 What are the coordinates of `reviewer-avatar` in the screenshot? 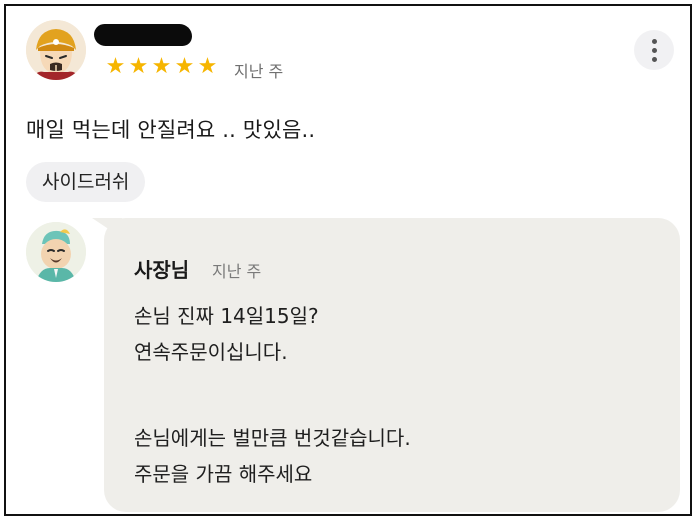 It's located at (56, 50).